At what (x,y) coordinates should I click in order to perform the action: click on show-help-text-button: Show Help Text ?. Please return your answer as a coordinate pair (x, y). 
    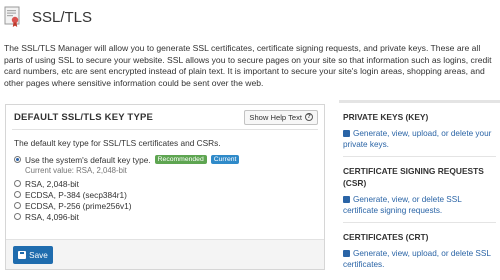
    Looking at the image, I should click on (281, 117).